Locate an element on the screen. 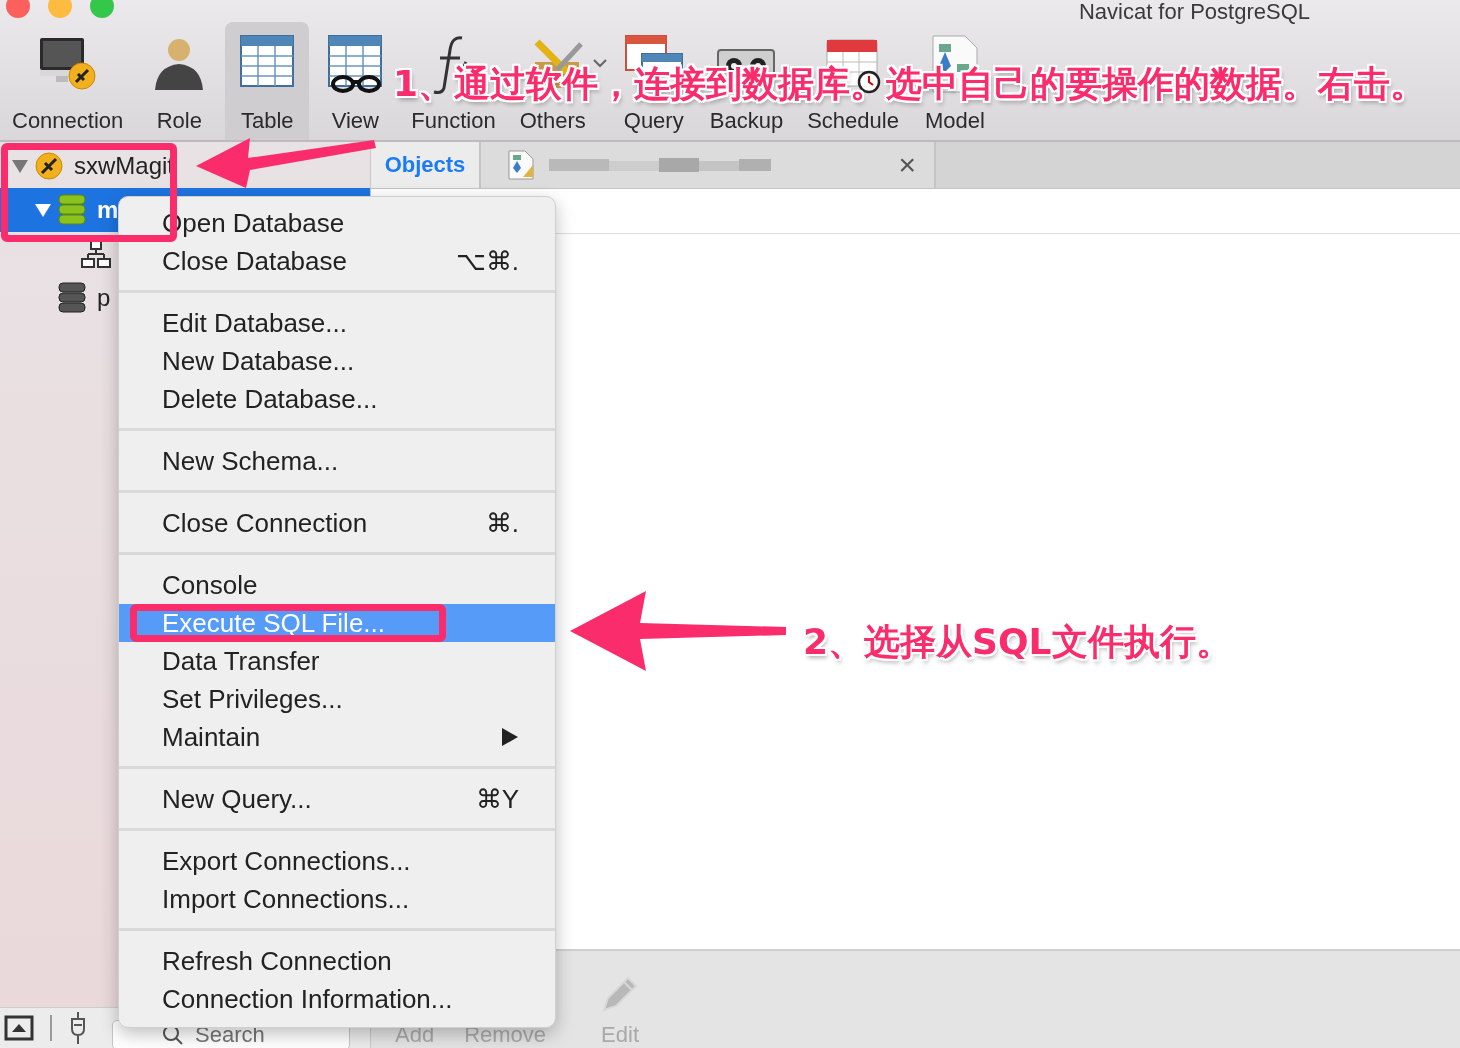 The width and height of the screenshot is (1460, 1048). tree-label: p is located at coordinates (104, 298).